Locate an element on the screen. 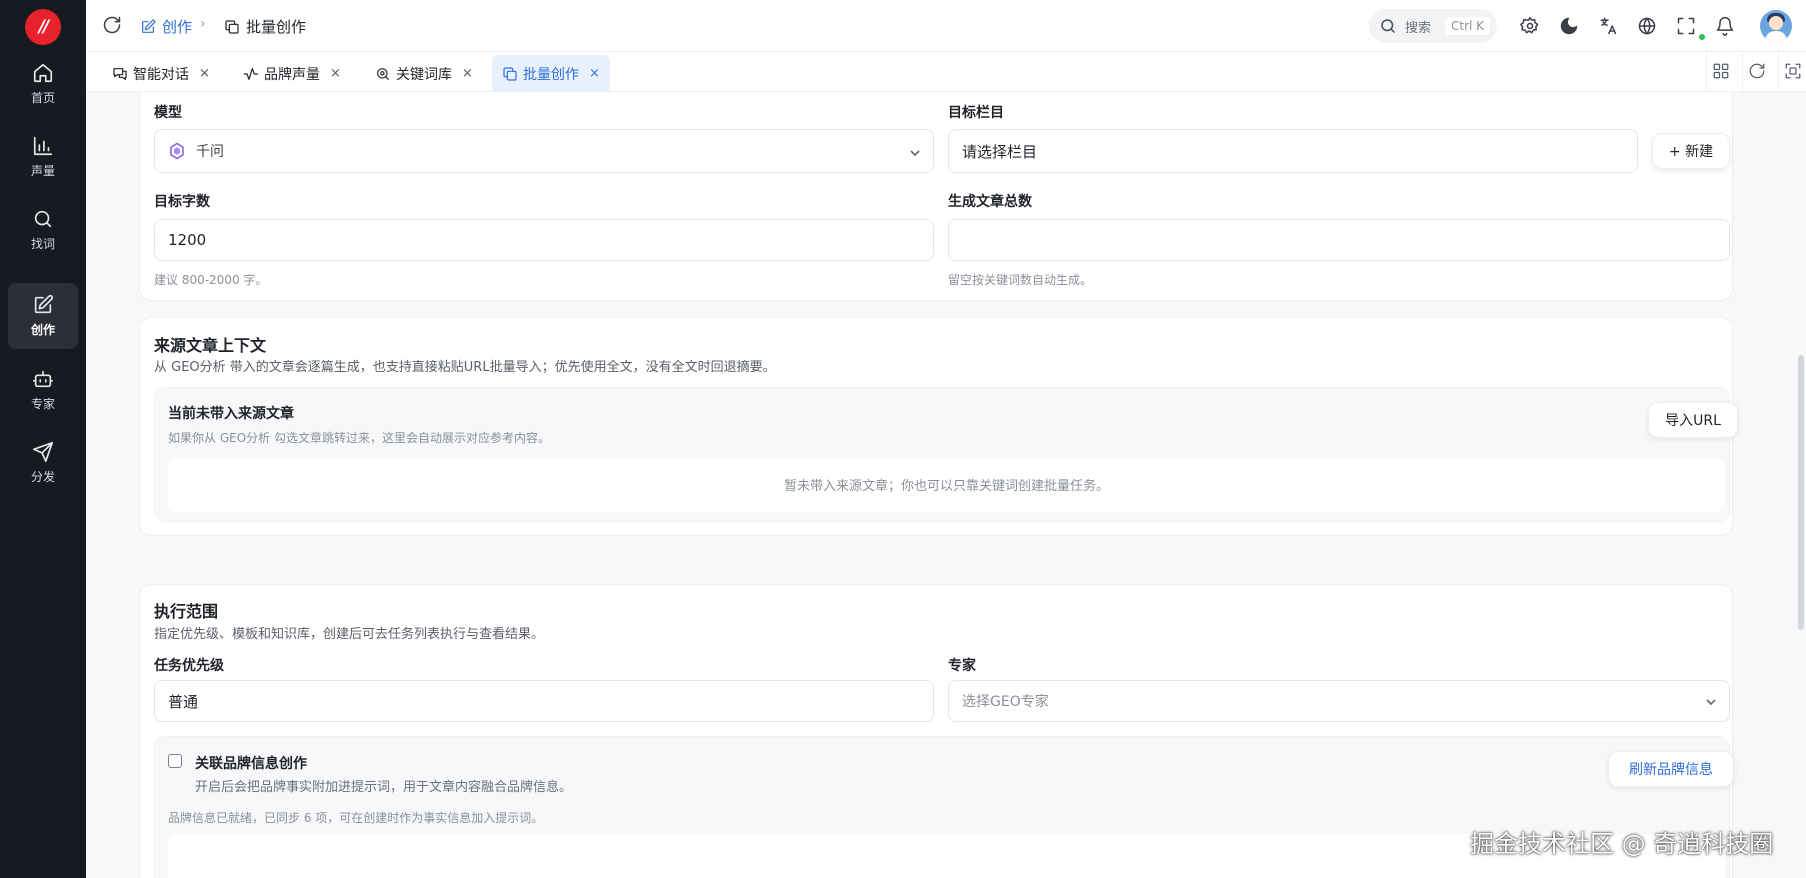 The width and height of the screenshot is (1806, 878). tab-batch-create: 批量创作 × is located at coordinates (551, 73).